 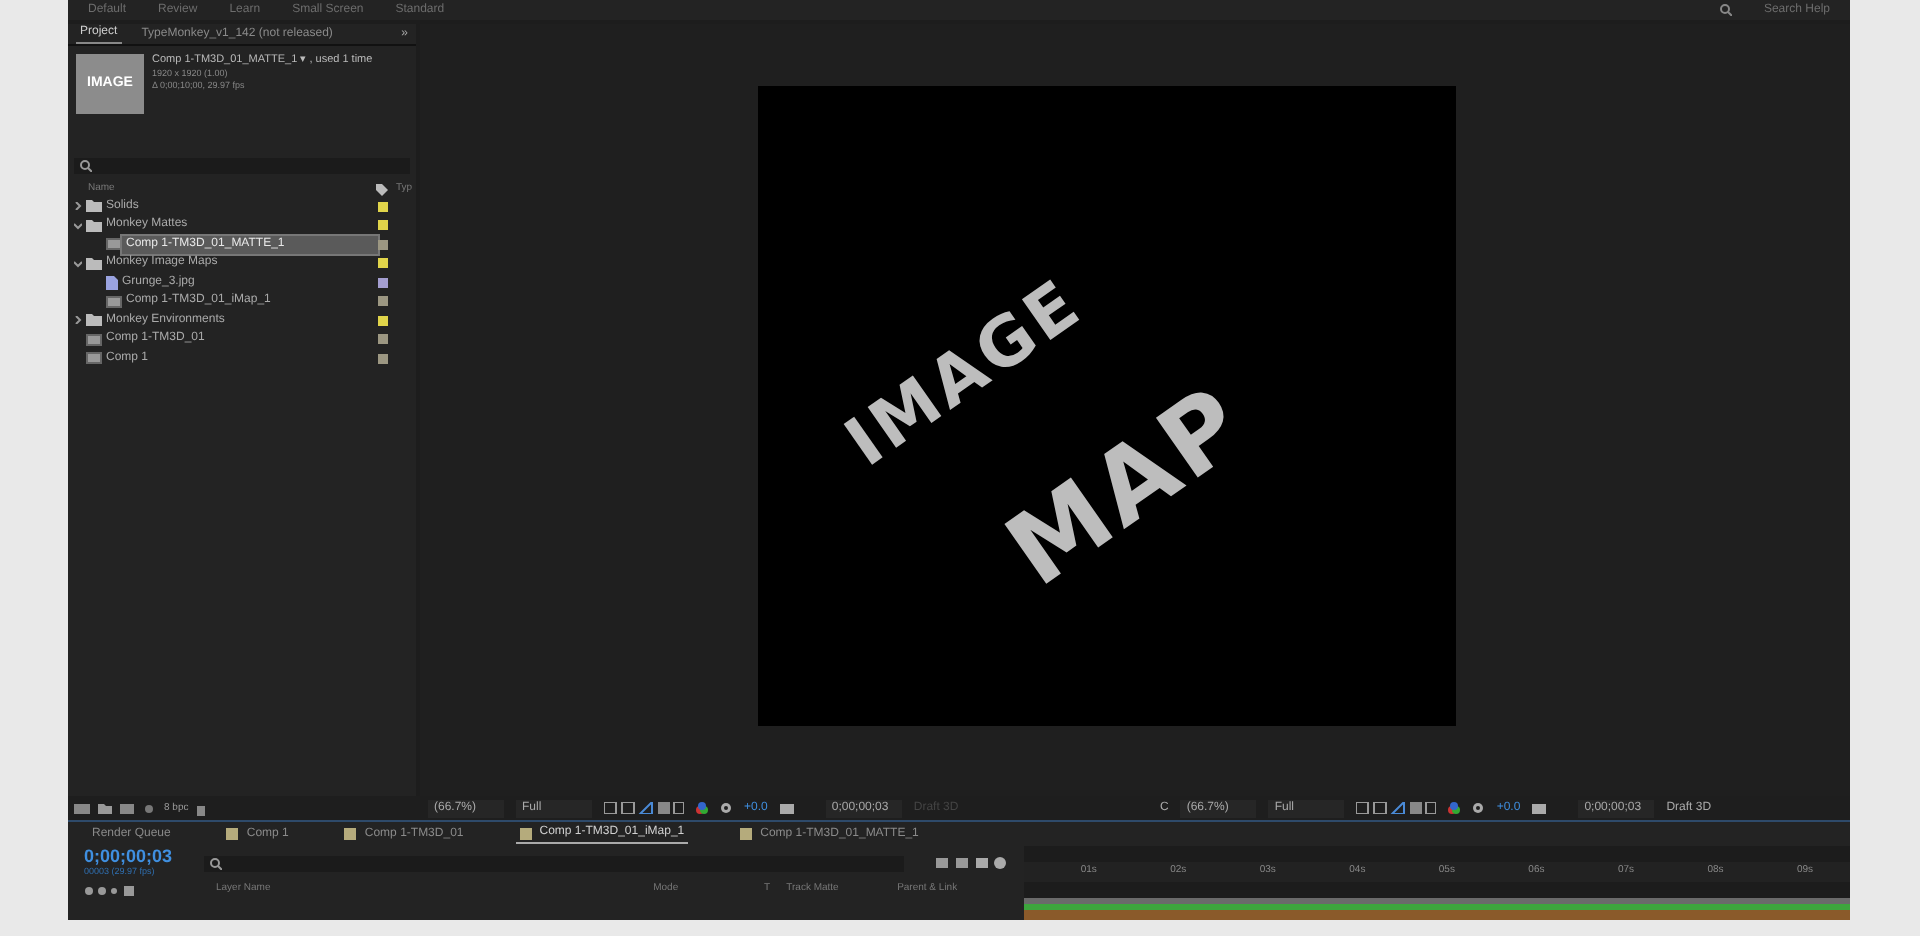 What do you see at coordinates (128, 856) in the screenshot?
I see `current-time: 0;00;00;03` at bounding box center [128, 856].